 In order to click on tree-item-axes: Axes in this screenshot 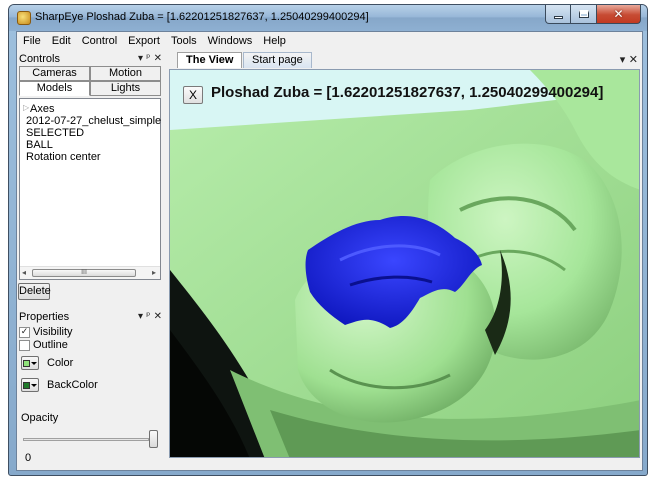, I will do `click(42, 109)`.